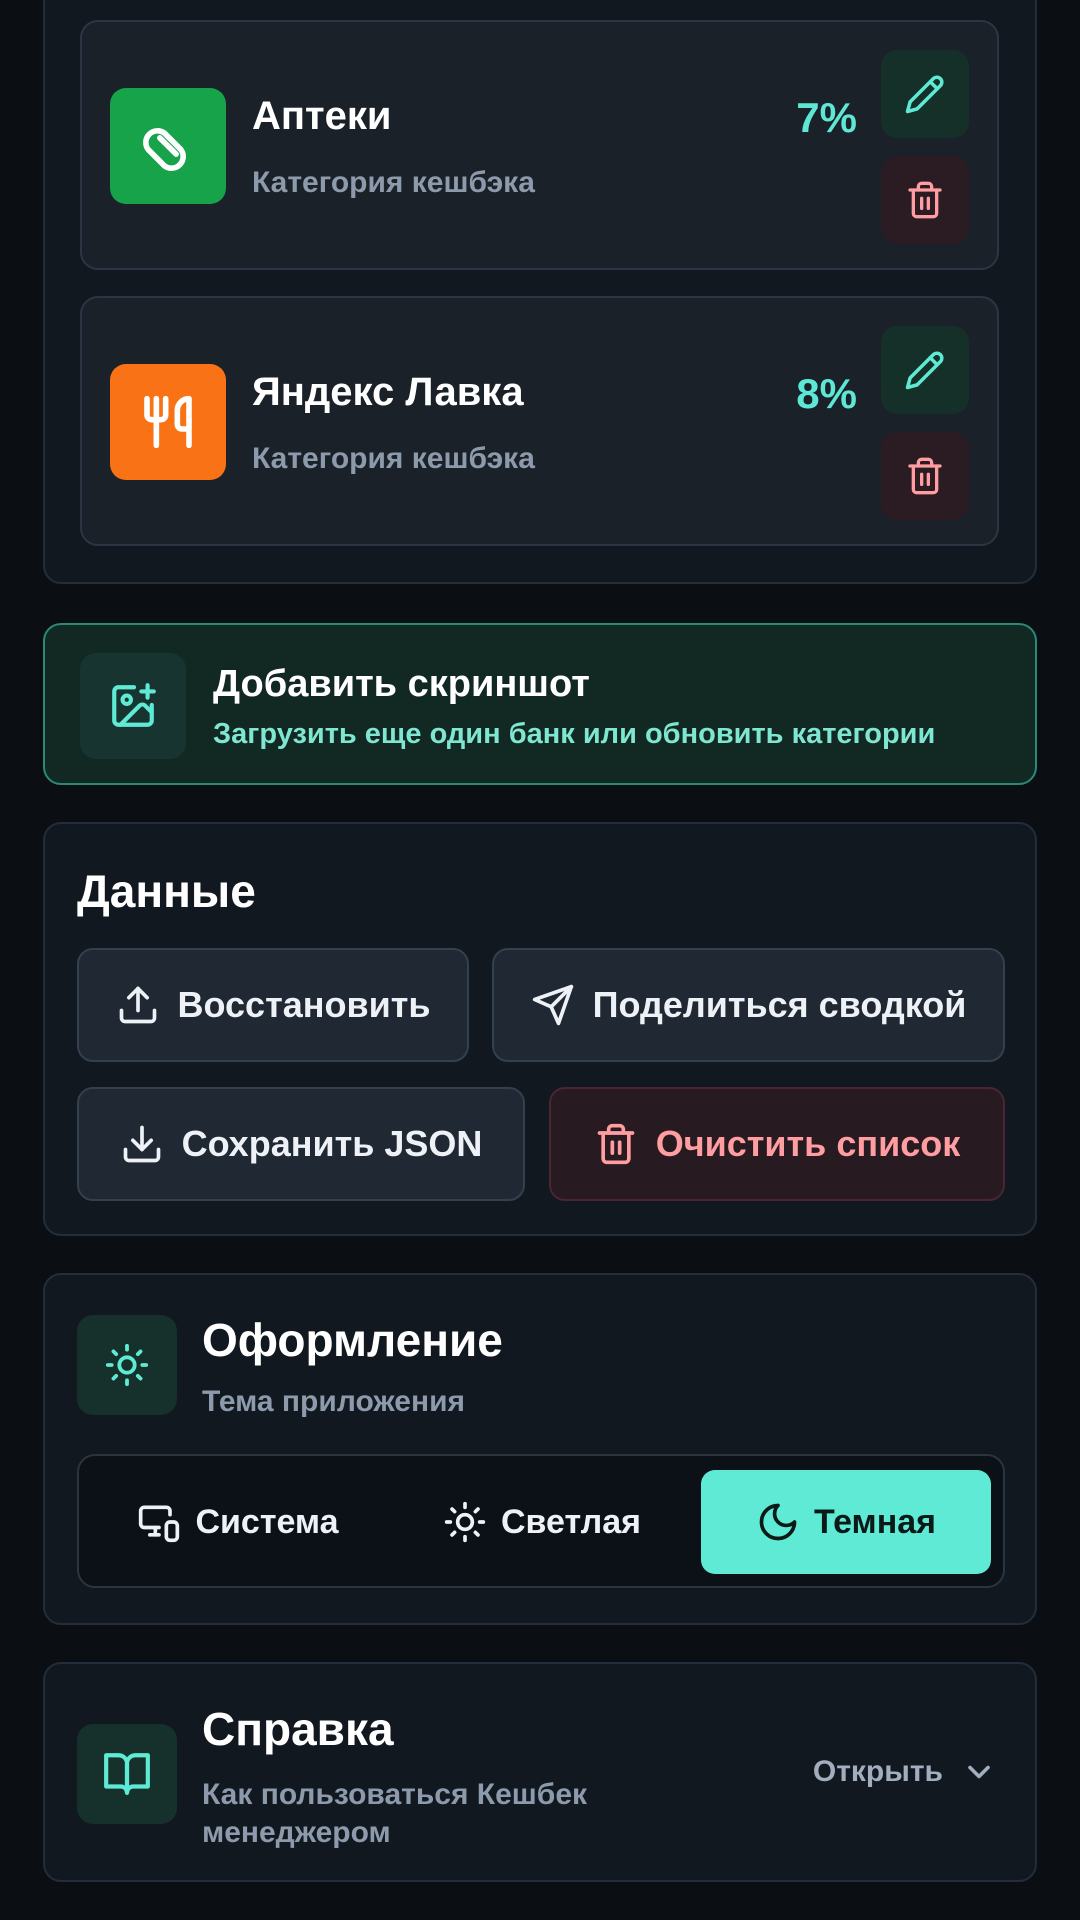 The width and height of the screenshot is (1080, 1920). What do you see at coordinates (168, 146) in the screenshot?
I see `pill-icon` at bounding box center [168, 146].